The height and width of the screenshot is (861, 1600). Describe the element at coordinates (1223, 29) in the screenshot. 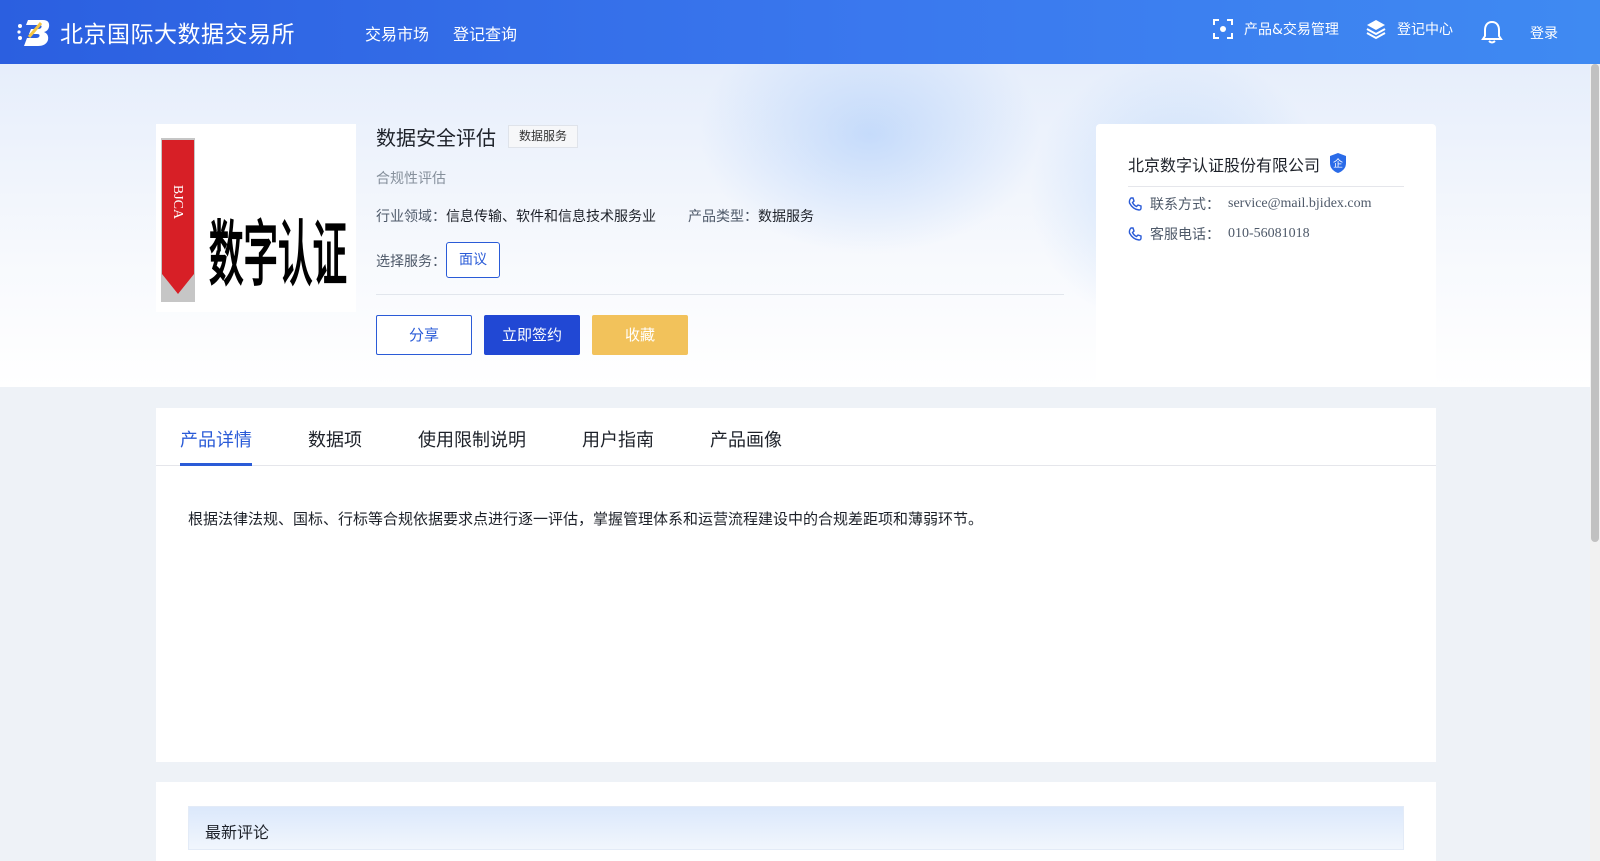

I see `scan-focus-icon` at that location.